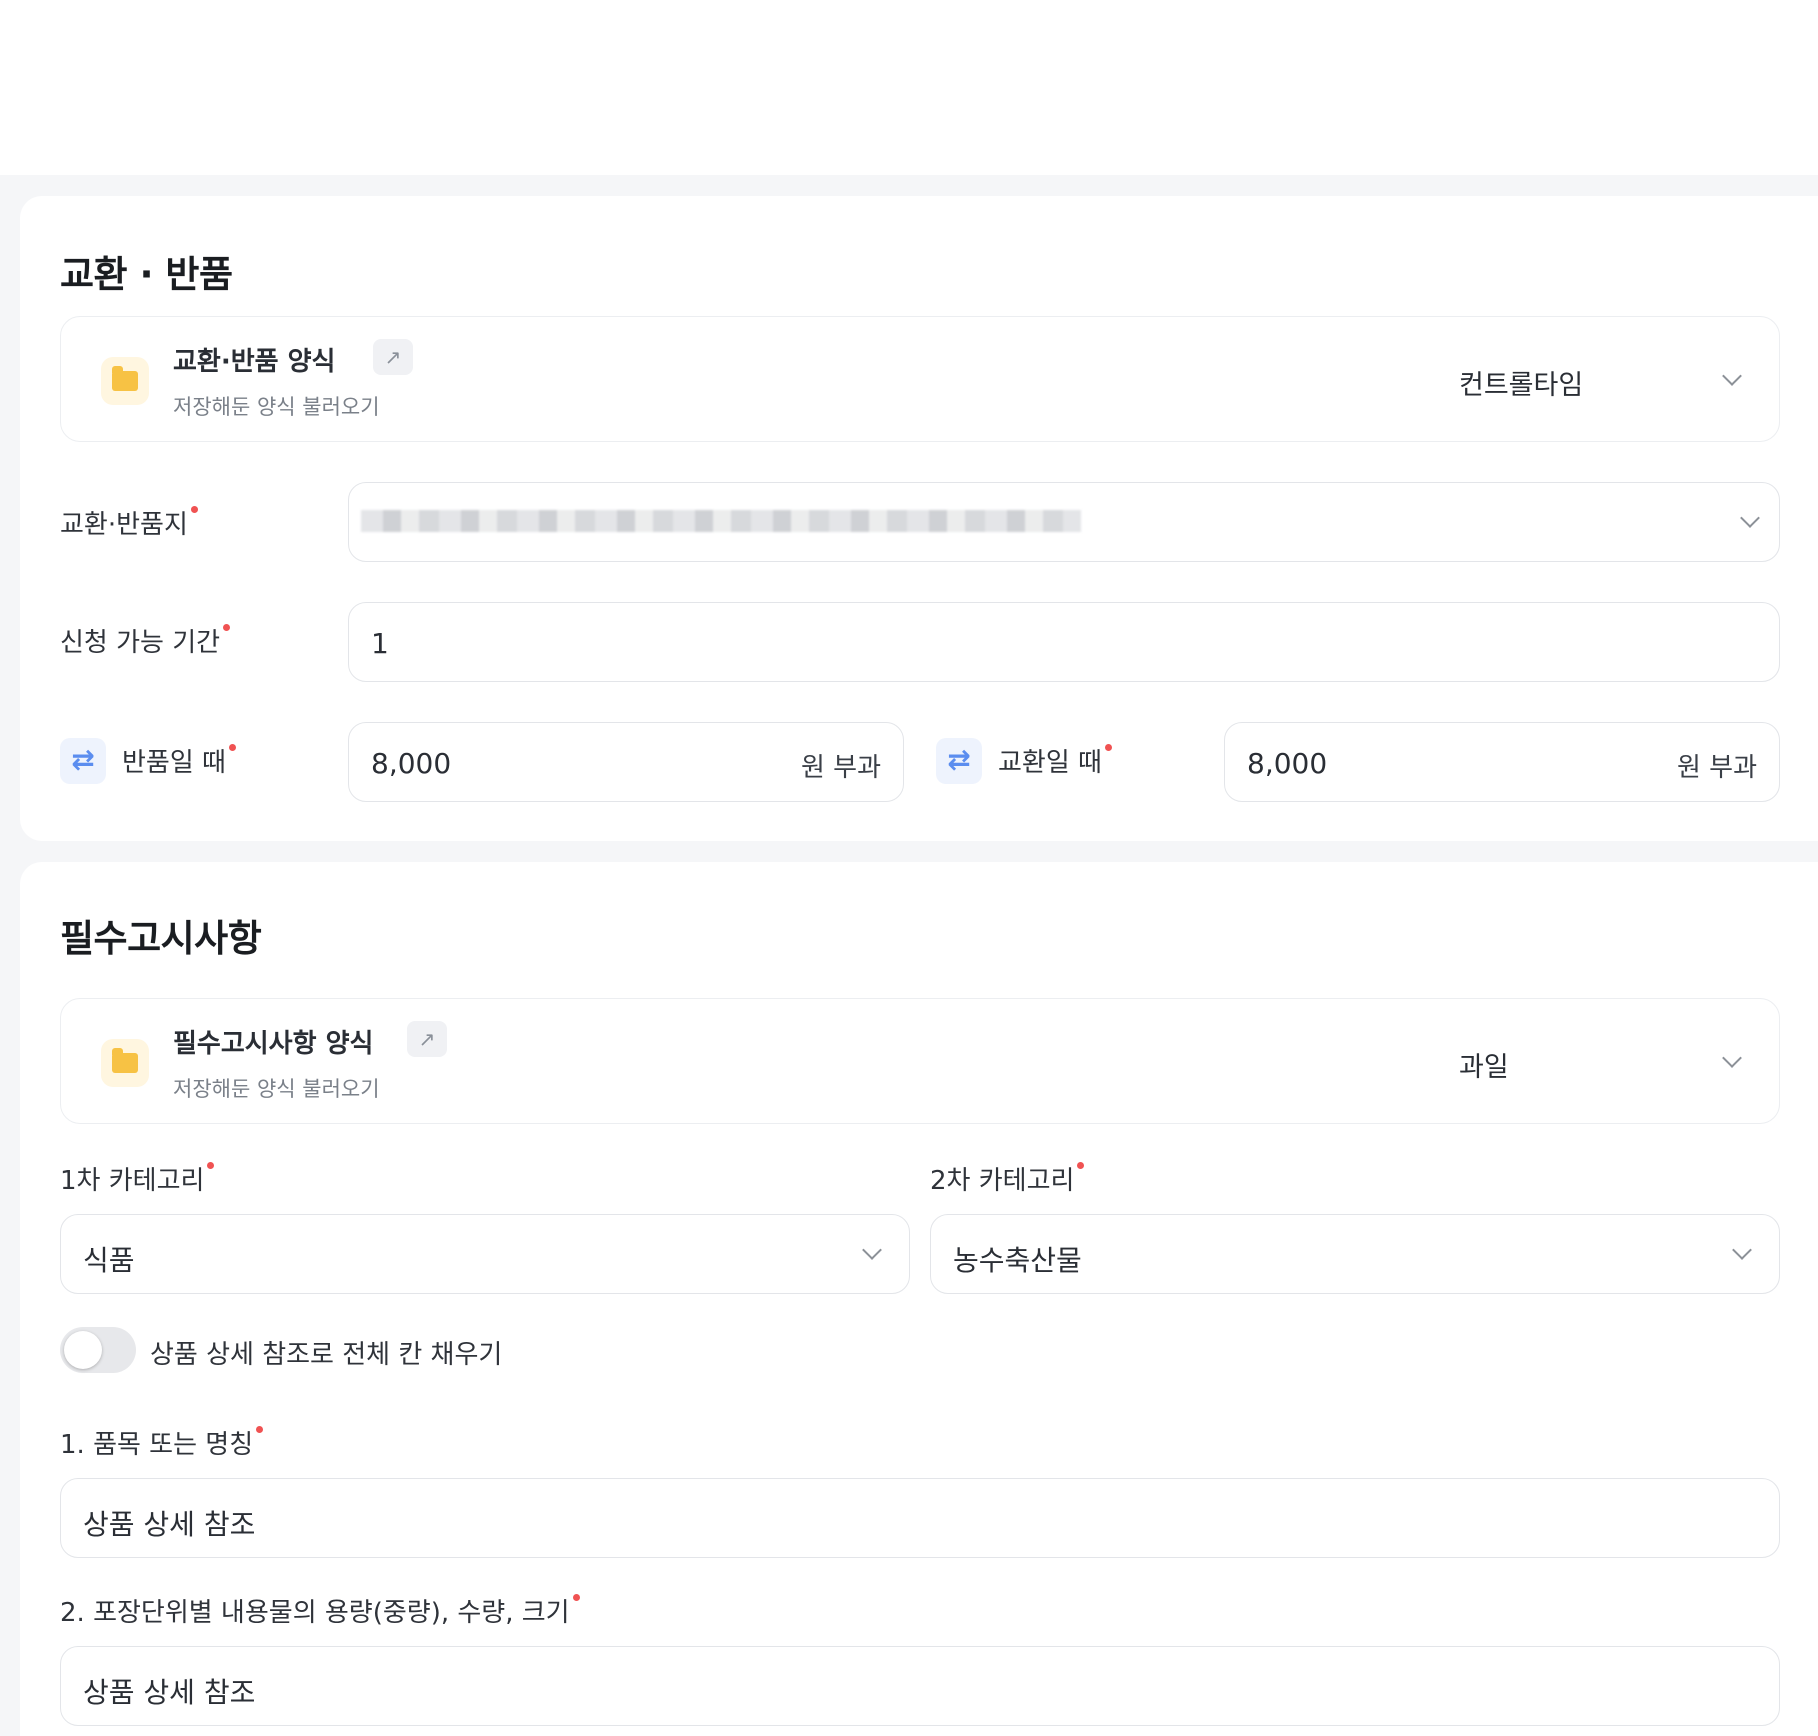 The image size is (1818, 1736). I want to click on notice-template-value: 과일, so click(1484, 1067).